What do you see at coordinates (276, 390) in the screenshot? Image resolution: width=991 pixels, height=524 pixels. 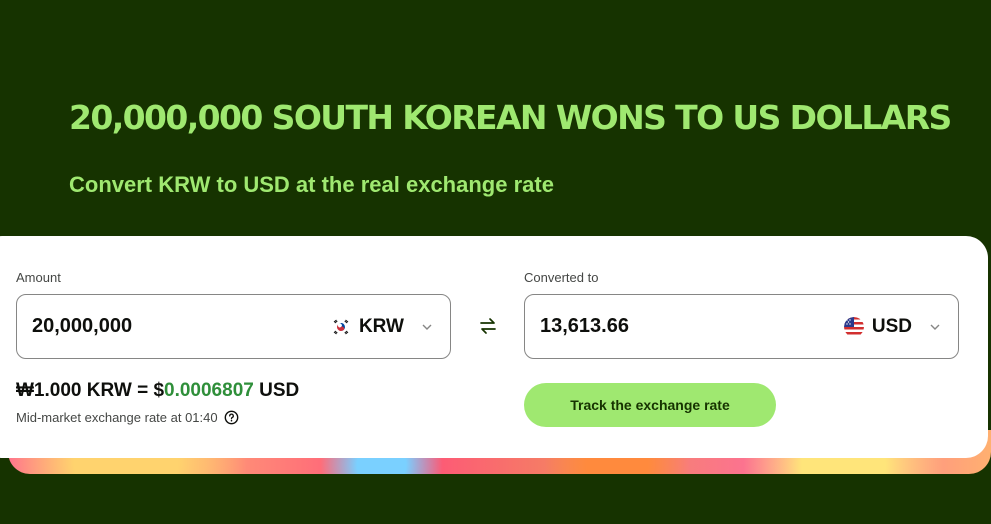 I see `rate-suffix: USD` at bounding box center [276, 390].